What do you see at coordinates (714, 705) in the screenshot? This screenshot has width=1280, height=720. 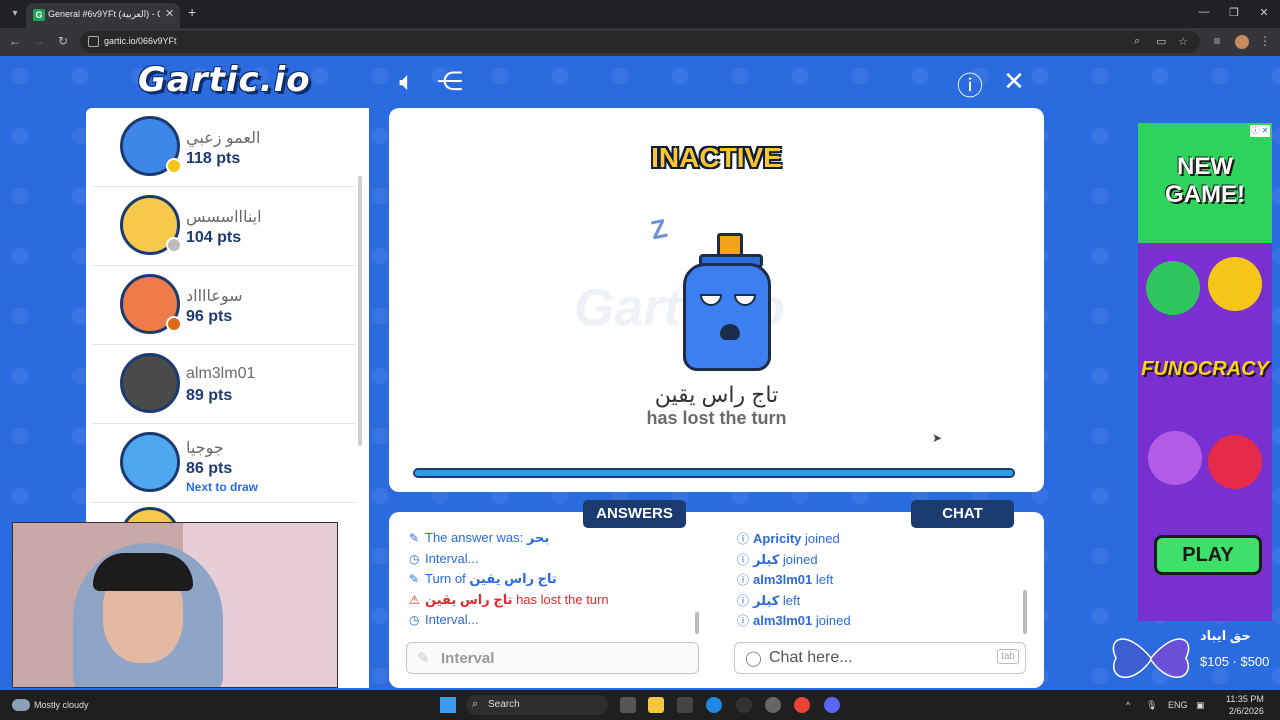 I see `edge-icon` at bounding box center [714, 705].